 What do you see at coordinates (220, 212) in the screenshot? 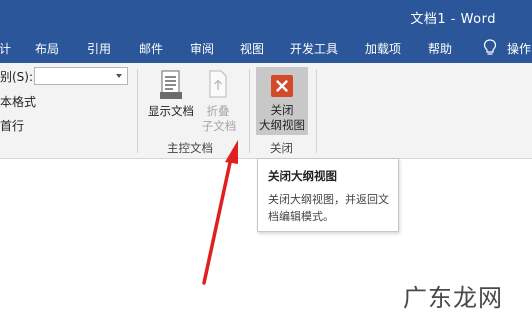
I see `red-arrow-annotation` at bounding box center [220, 212].